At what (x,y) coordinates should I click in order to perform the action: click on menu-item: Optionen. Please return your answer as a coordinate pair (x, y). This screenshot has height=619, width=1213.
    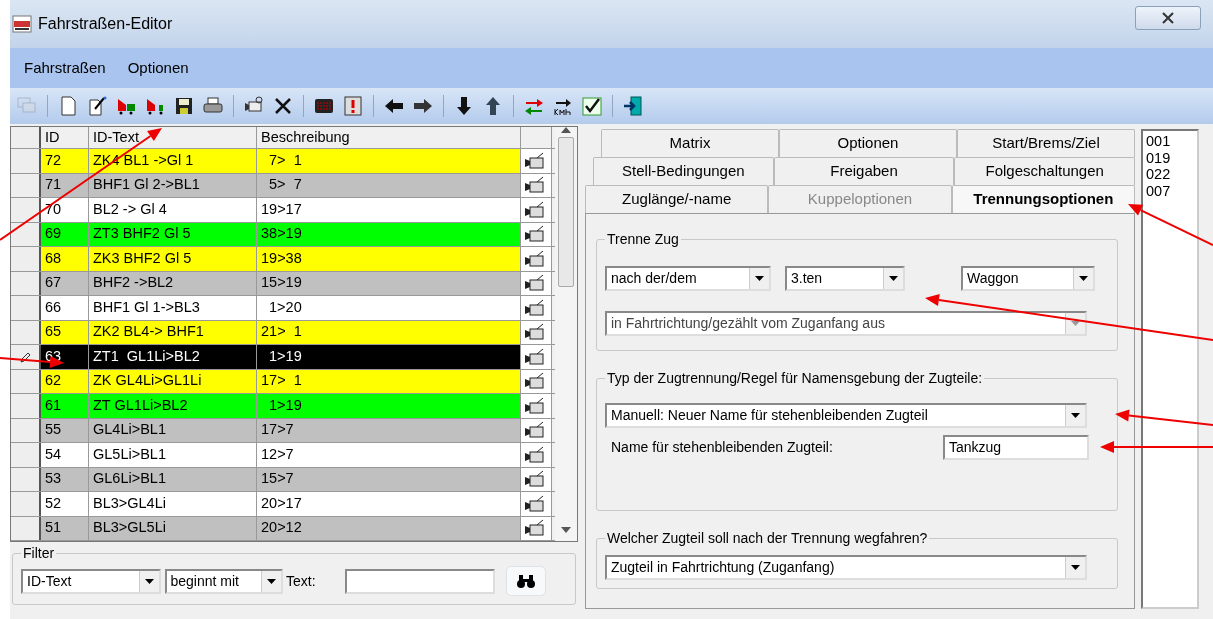
    Looking at the image, I should click on (158, 68).